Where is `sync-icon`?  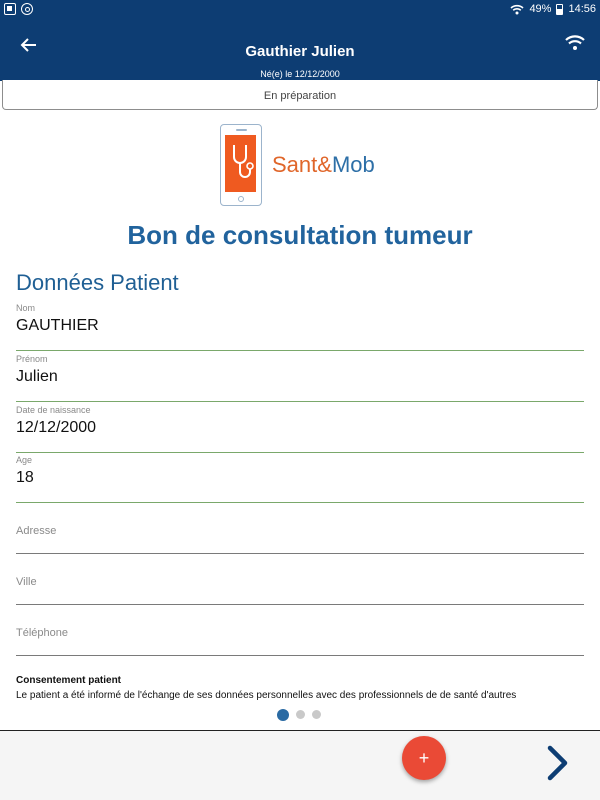
sync-icon is located at coordinates (27, 9).